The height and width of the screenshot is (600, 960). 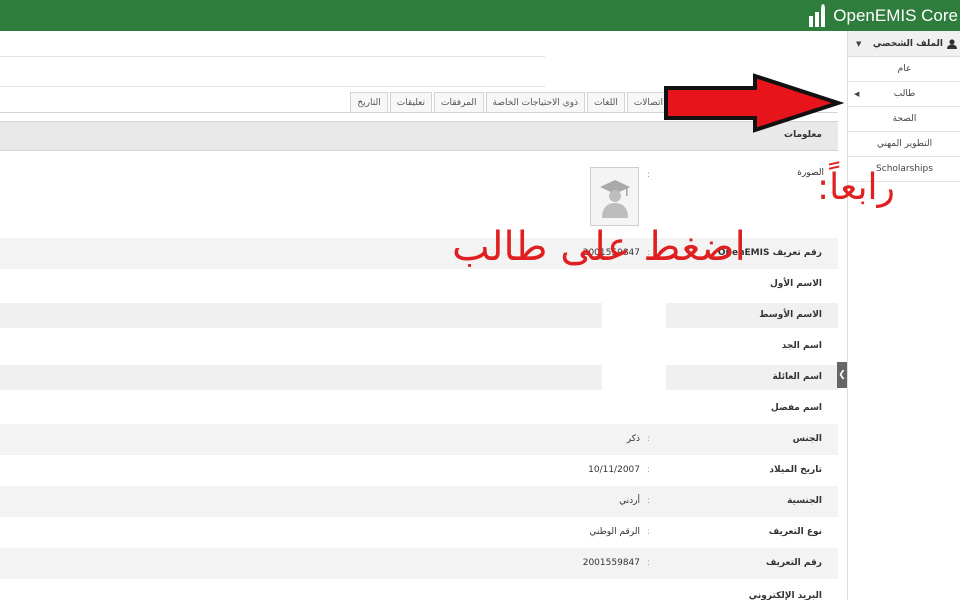 What do you see at coordinates (904, 119) in the screenshot?
I see `sidebar-item-health: الصحة` at bounding box center [904, 119].